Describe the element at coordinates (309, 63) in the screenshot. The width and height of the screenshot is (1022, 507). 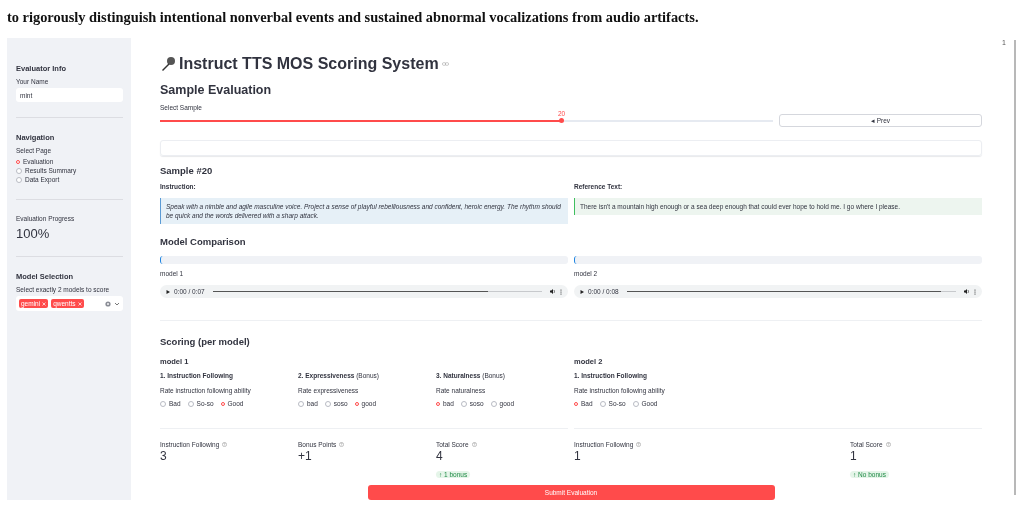
I see `app-title: Instruct TTS MOS Scoring System` at that location.